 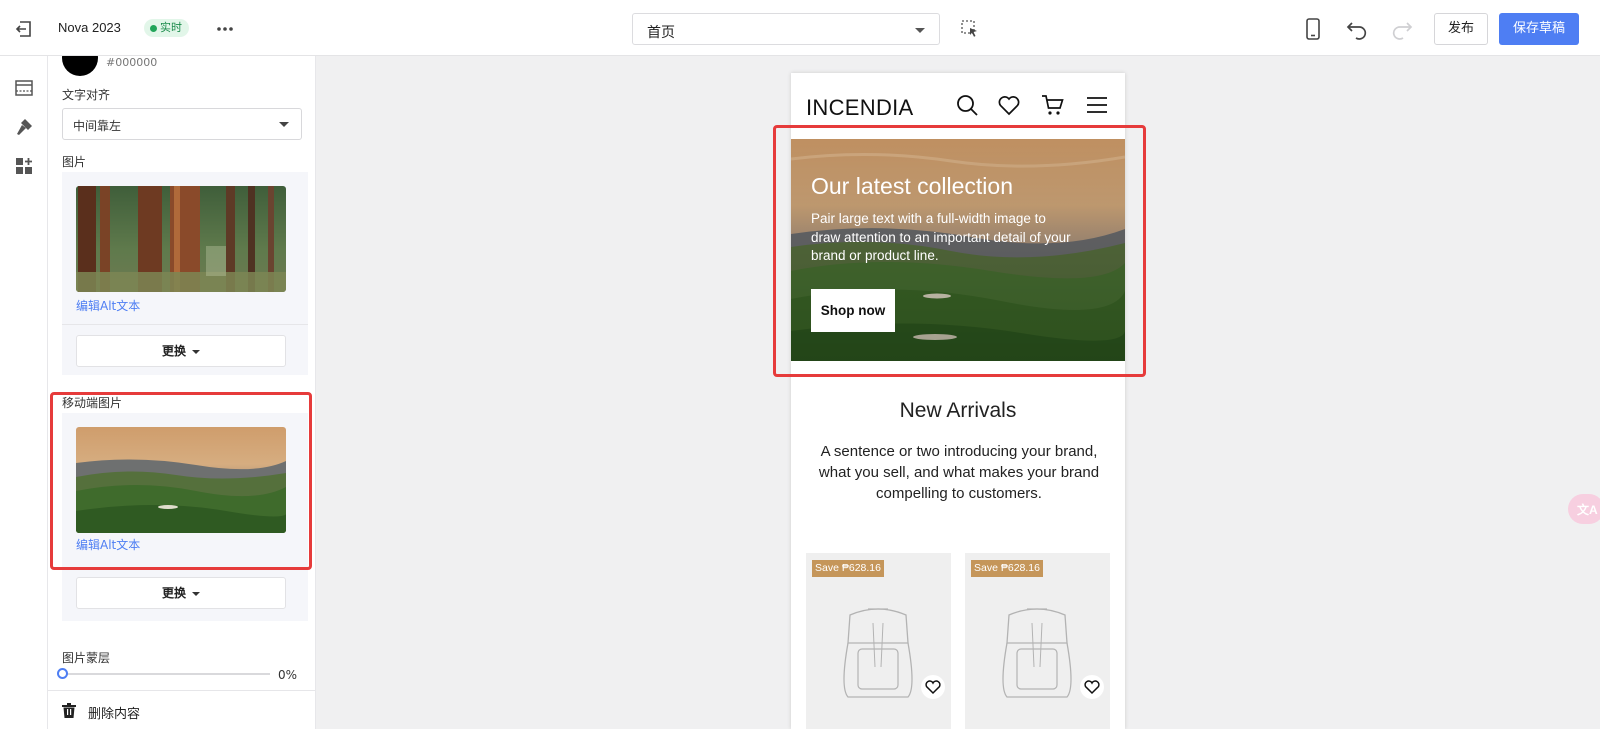 I want to click on store-logo: INCENDIA, so click(x=860, y=108).